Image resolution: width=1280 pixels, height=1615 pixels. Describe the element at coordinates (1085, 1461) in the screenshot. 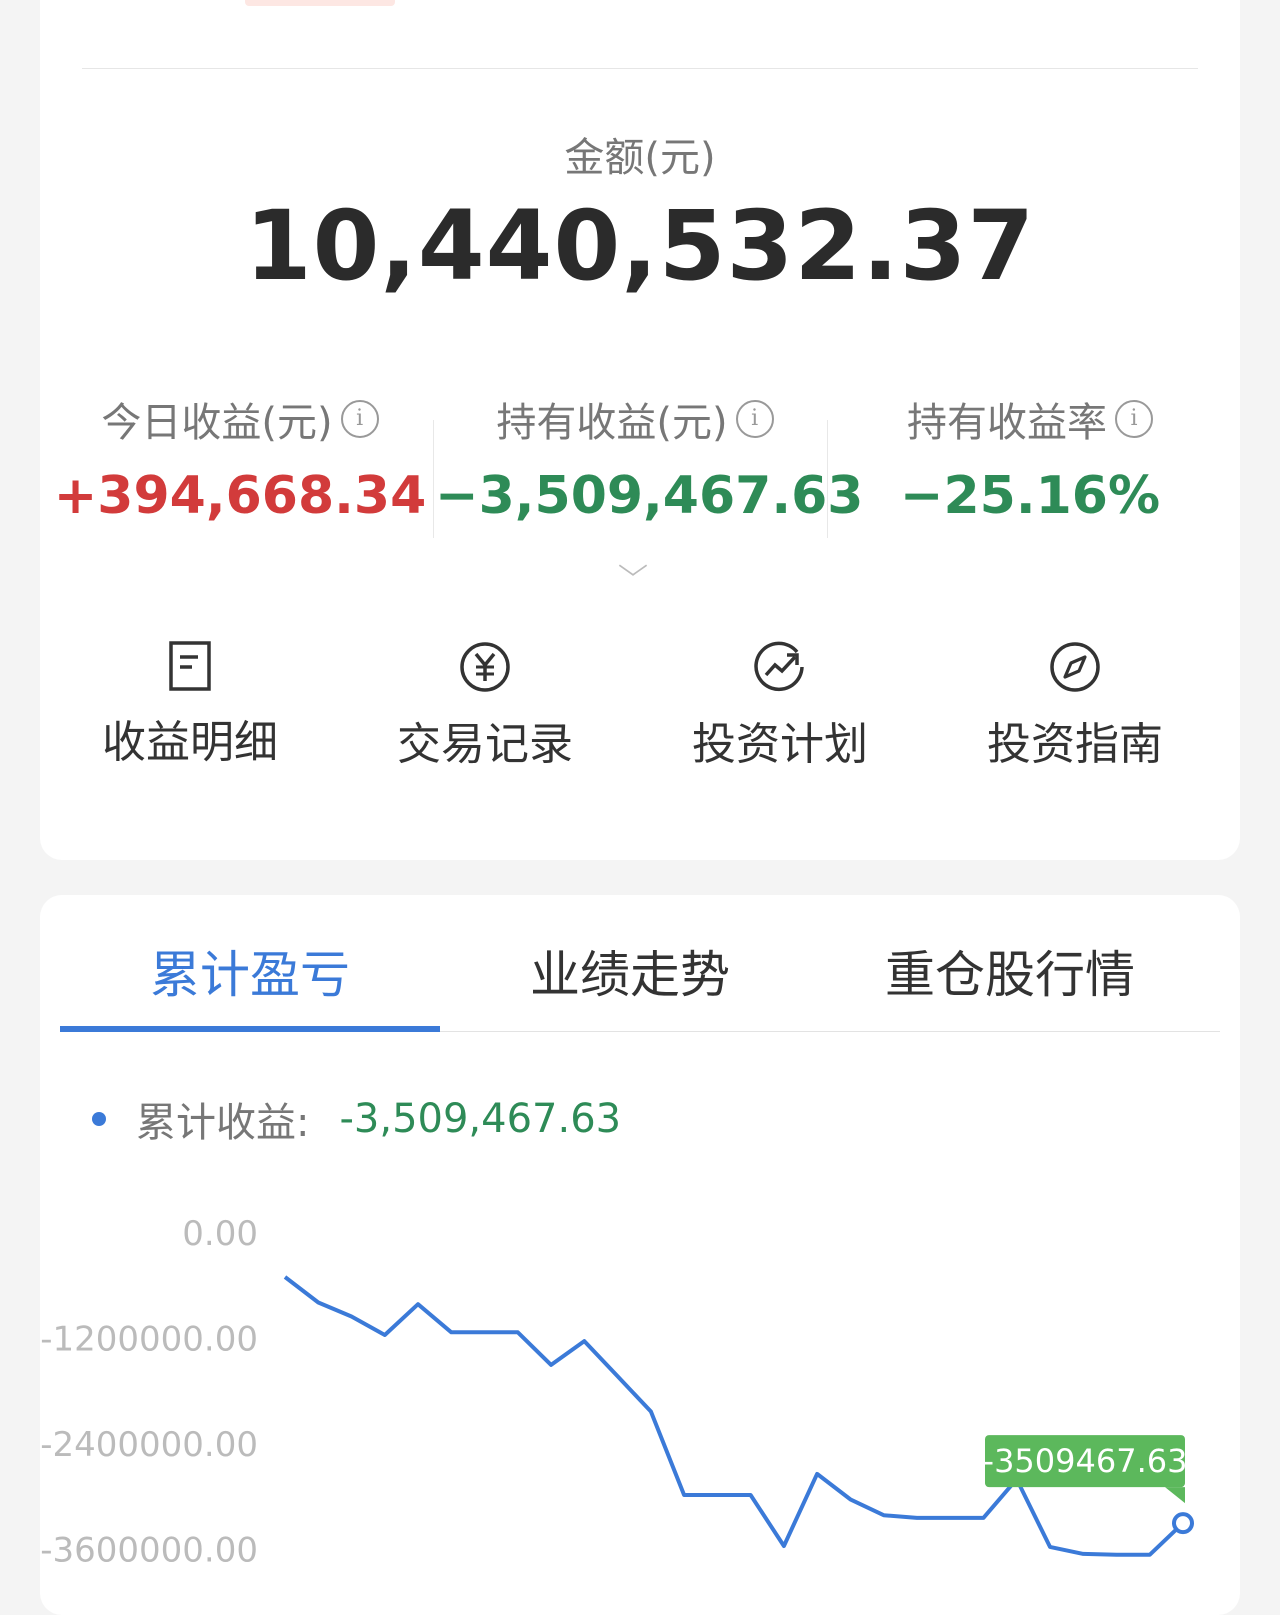

I see `tooltip-value: -3509467.63` at that location.